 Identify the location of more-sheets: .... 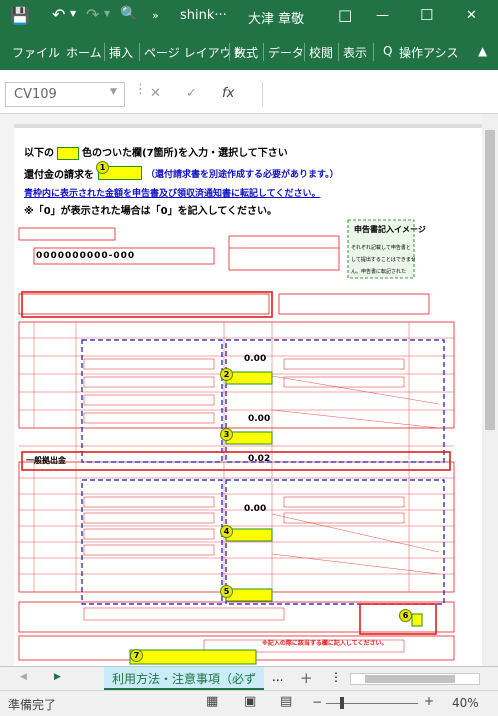
(277, 677).